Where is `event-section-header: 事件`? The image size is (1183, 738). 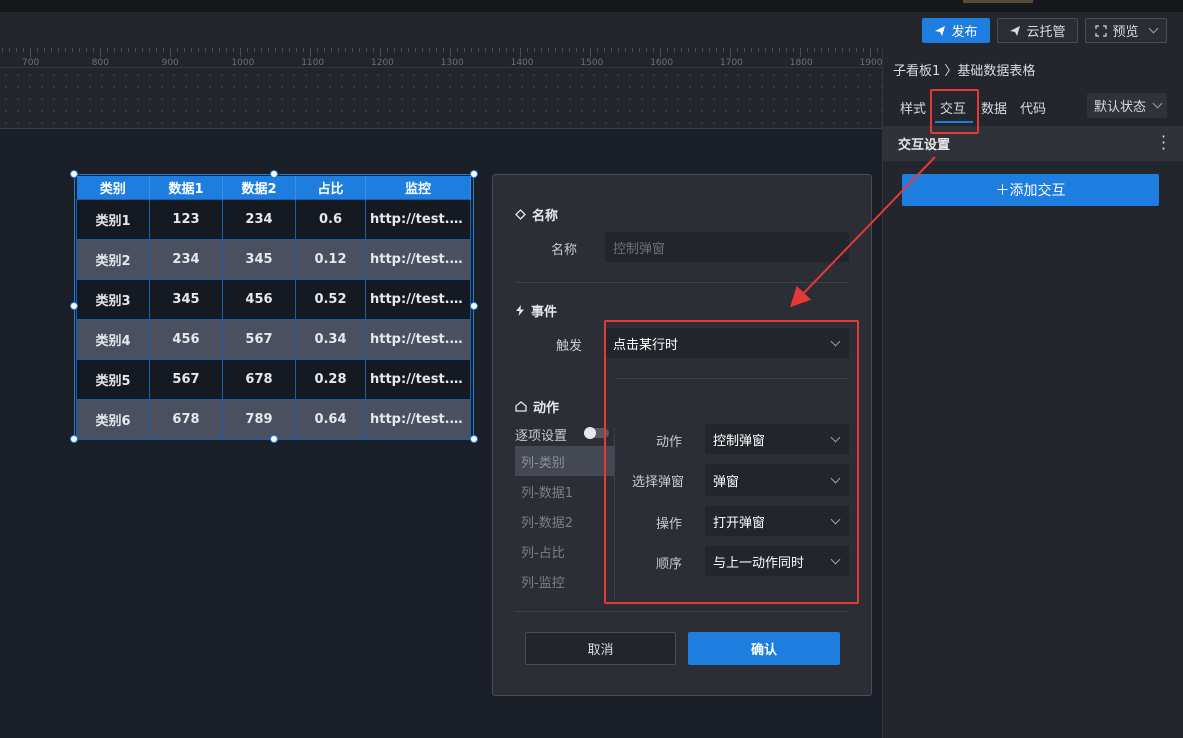 event-section-header: 事件 is located at coordinates (536, 310).